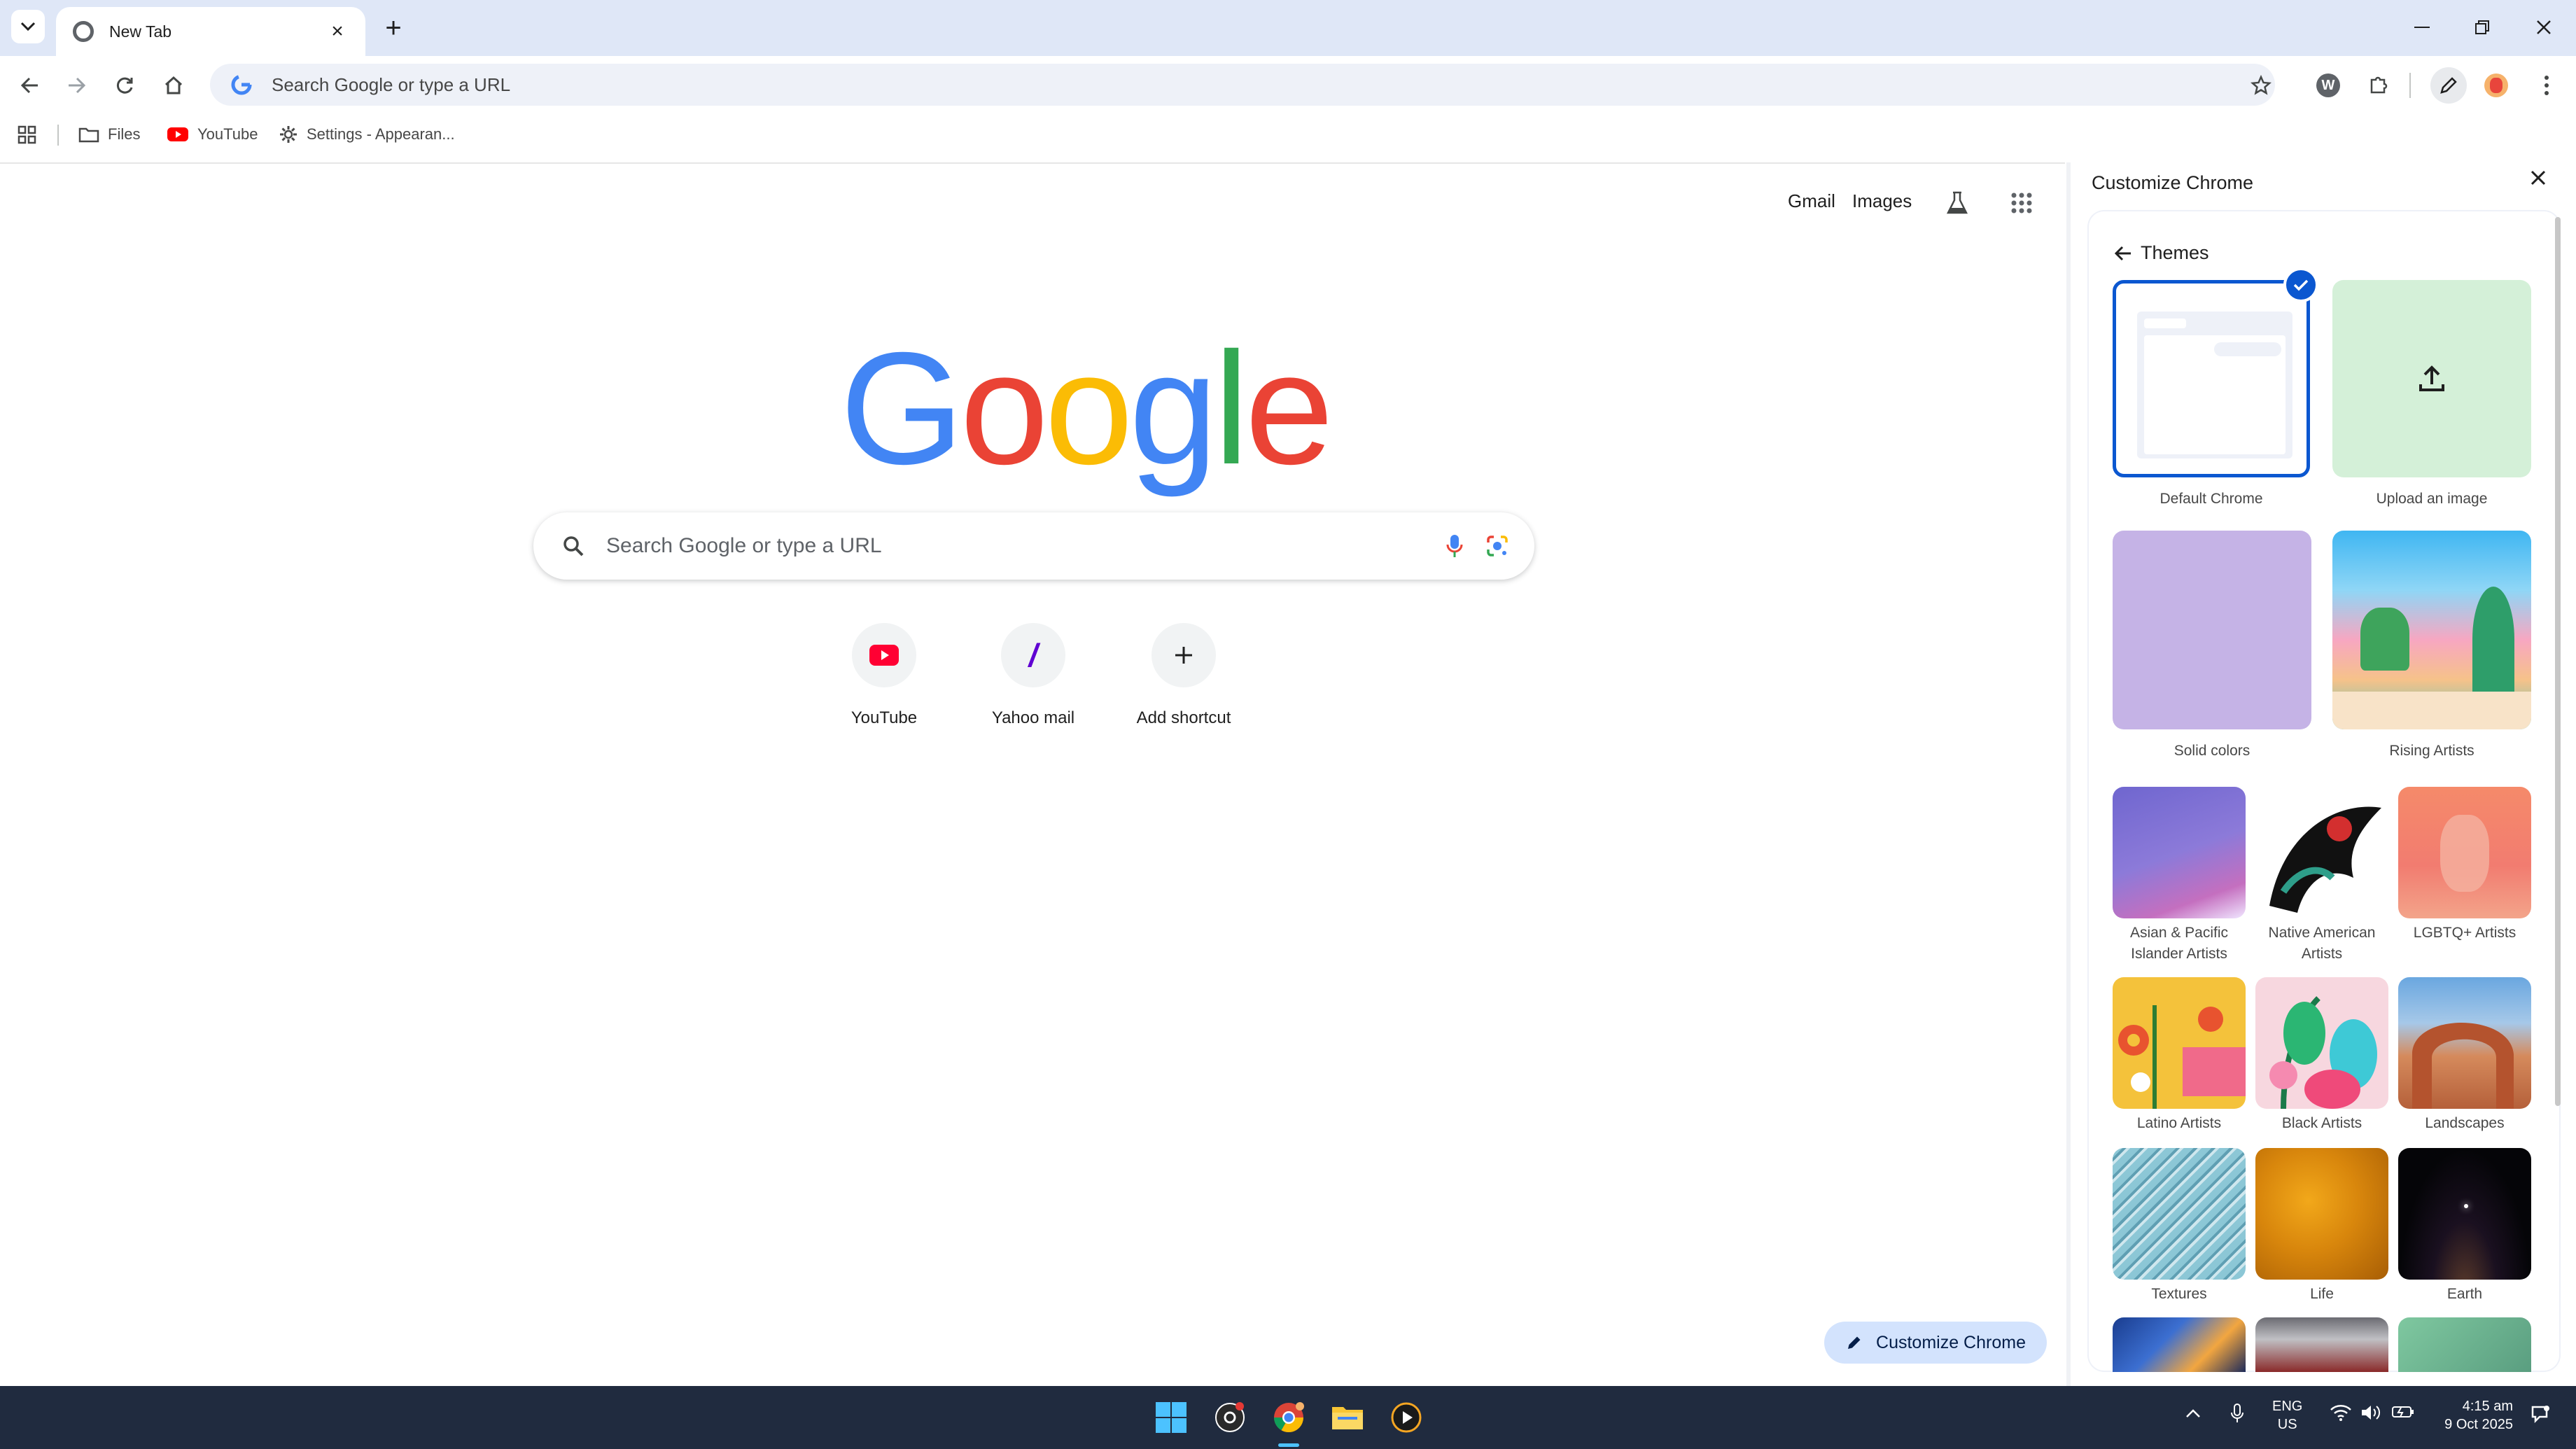 Image resolution: width=2576 pixels, height=1449 pixels. I want to click on apps-button, so click(27, 135).